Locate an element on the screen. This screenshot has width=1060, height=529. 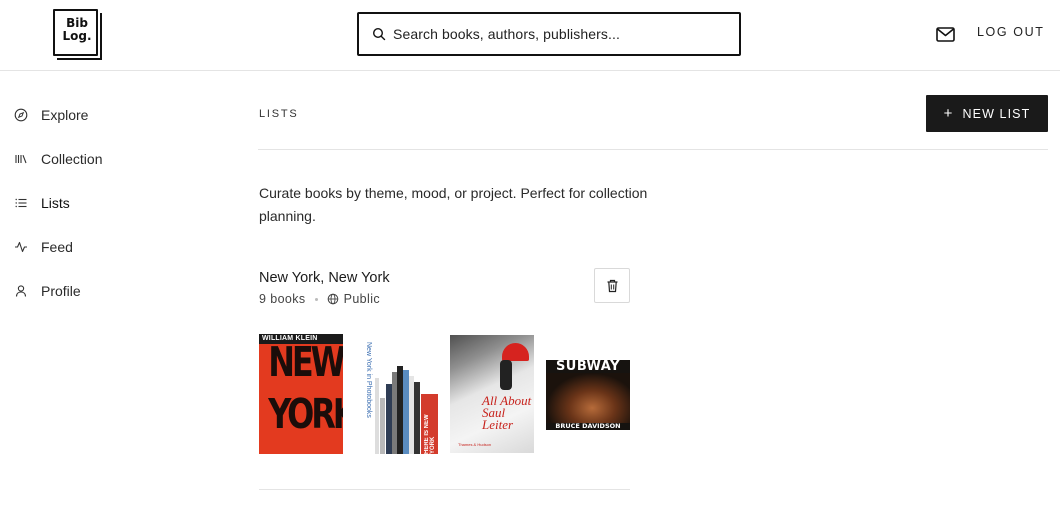
cover-photo is located at coordinates (588, 398).